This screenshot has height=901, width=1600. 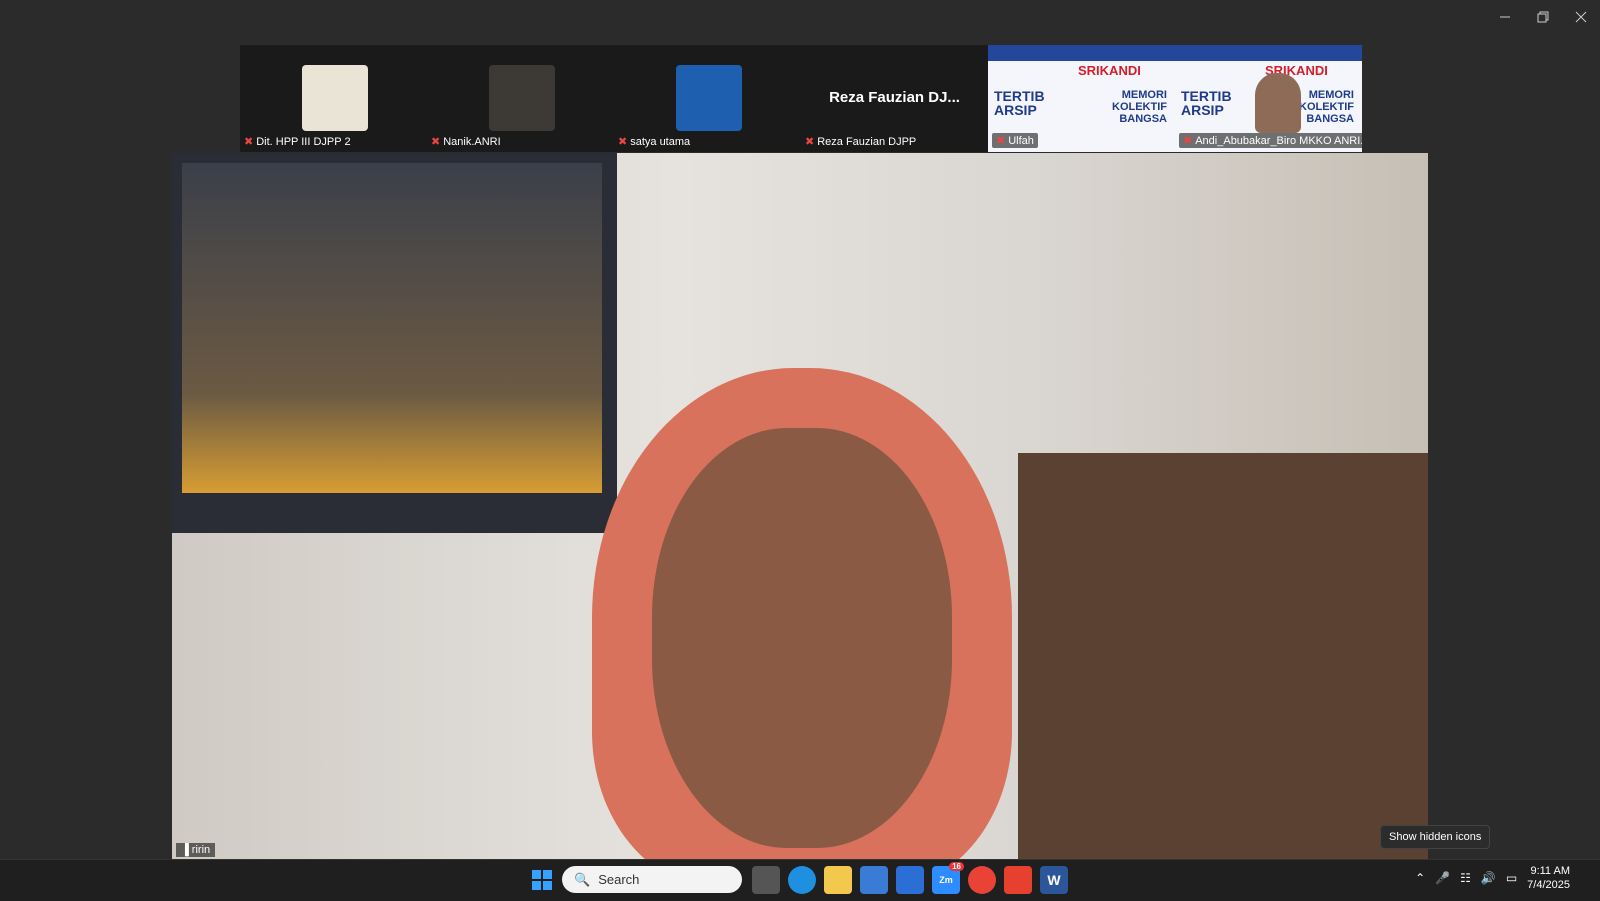 I want to click on participant-name: ✖ Reza Fauzian DJPP, so click(x=861, y=142).